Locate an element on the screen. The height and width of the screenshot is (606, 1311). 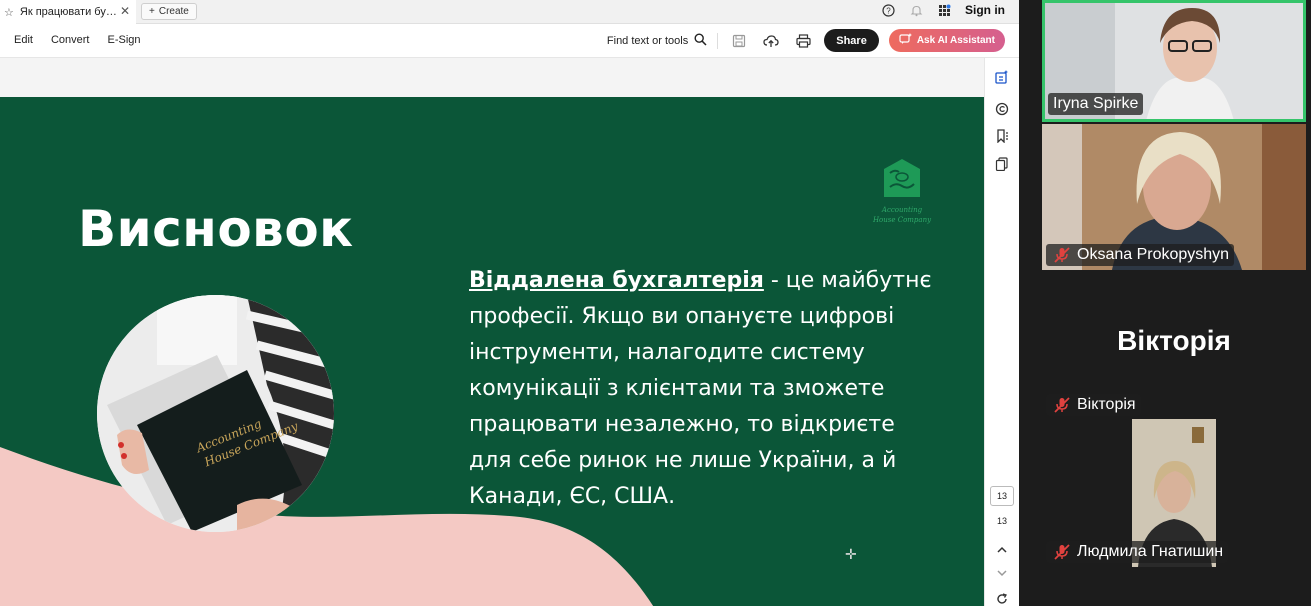
chevron-down-icon is located at coordinates (1002, 573).